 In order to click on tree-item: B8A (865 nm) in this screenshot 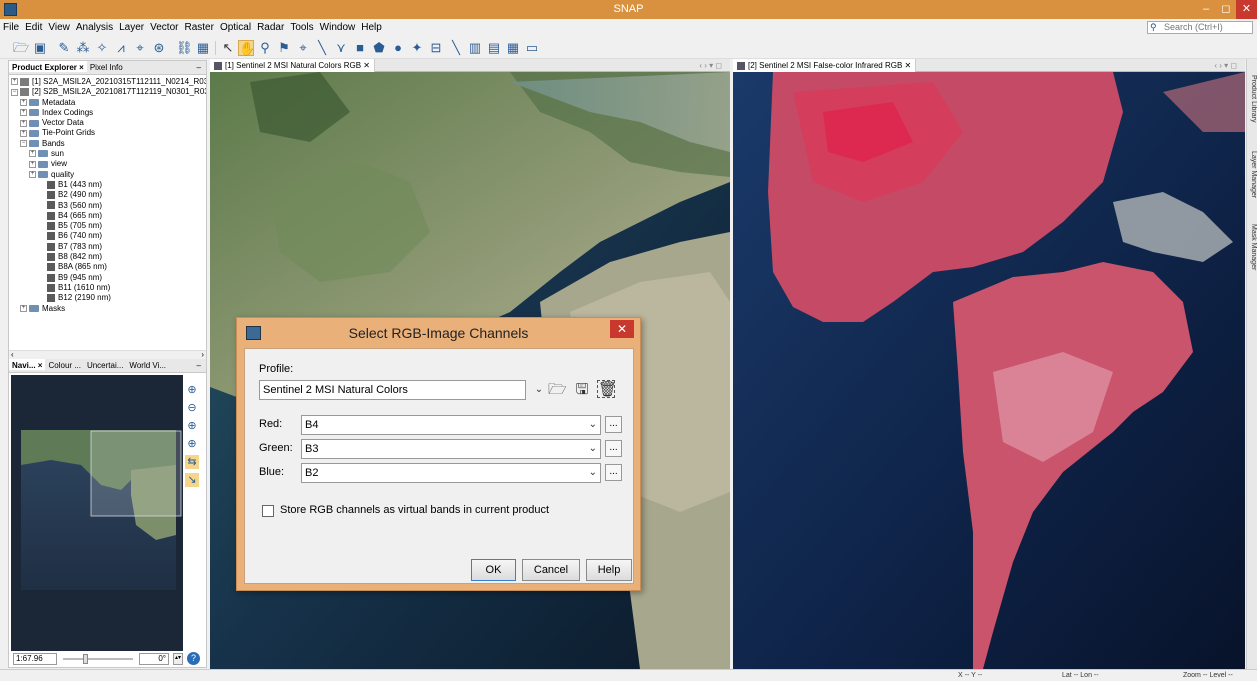, I will do `click(107, 267)`.